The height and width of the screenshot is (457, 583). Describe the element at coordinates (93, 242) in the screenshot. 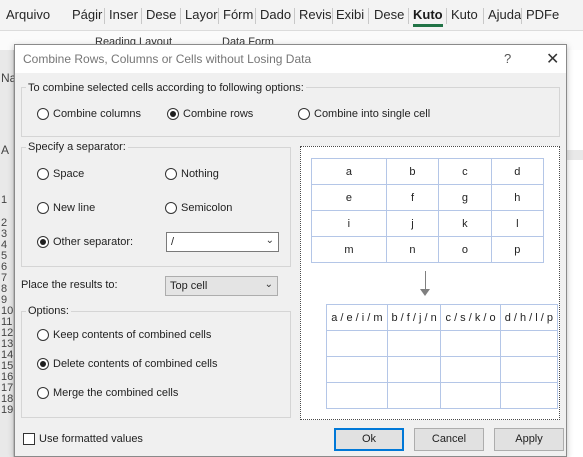

I see `other-separator-label: Other separator:` at that location.